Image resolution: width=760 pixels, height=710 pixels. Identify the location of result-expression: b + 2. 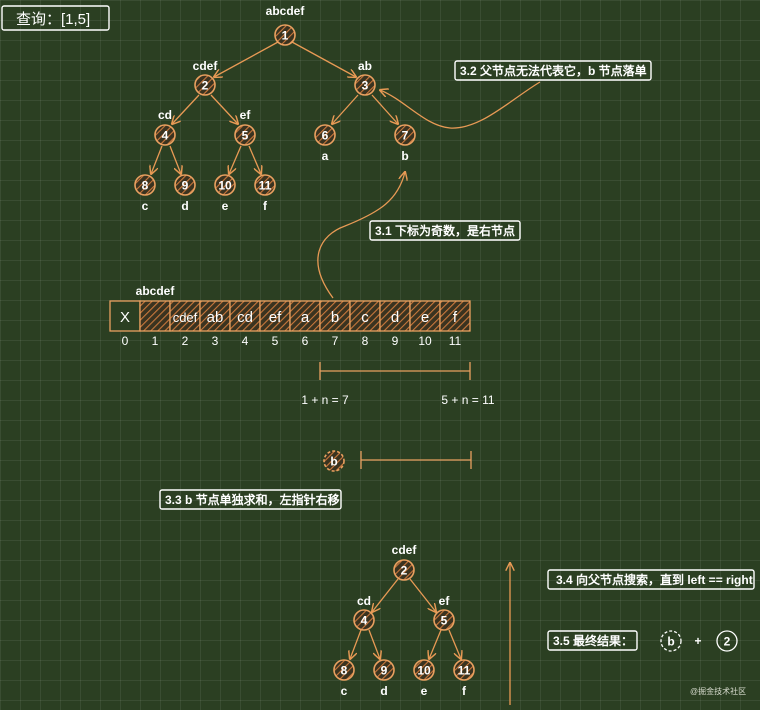
(699, 641).